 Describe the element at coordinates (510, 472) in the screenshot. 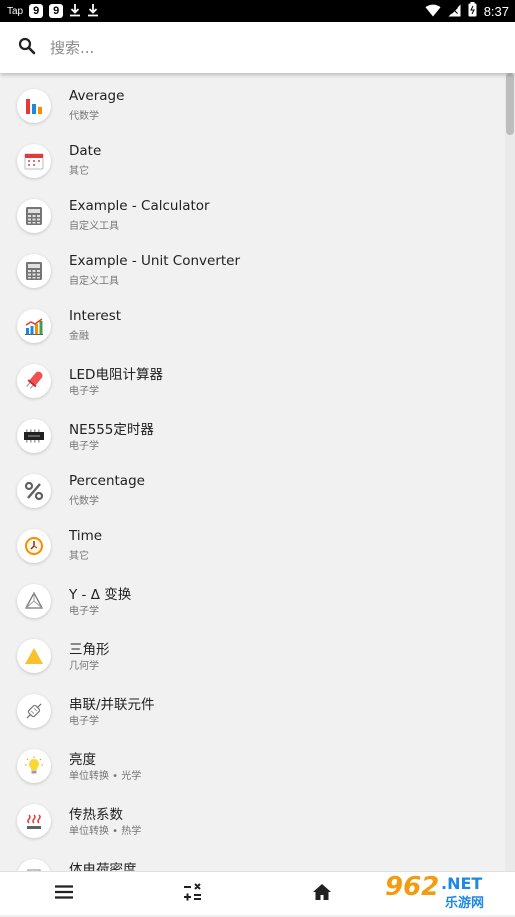

I see `scrollbar-track` at that location.